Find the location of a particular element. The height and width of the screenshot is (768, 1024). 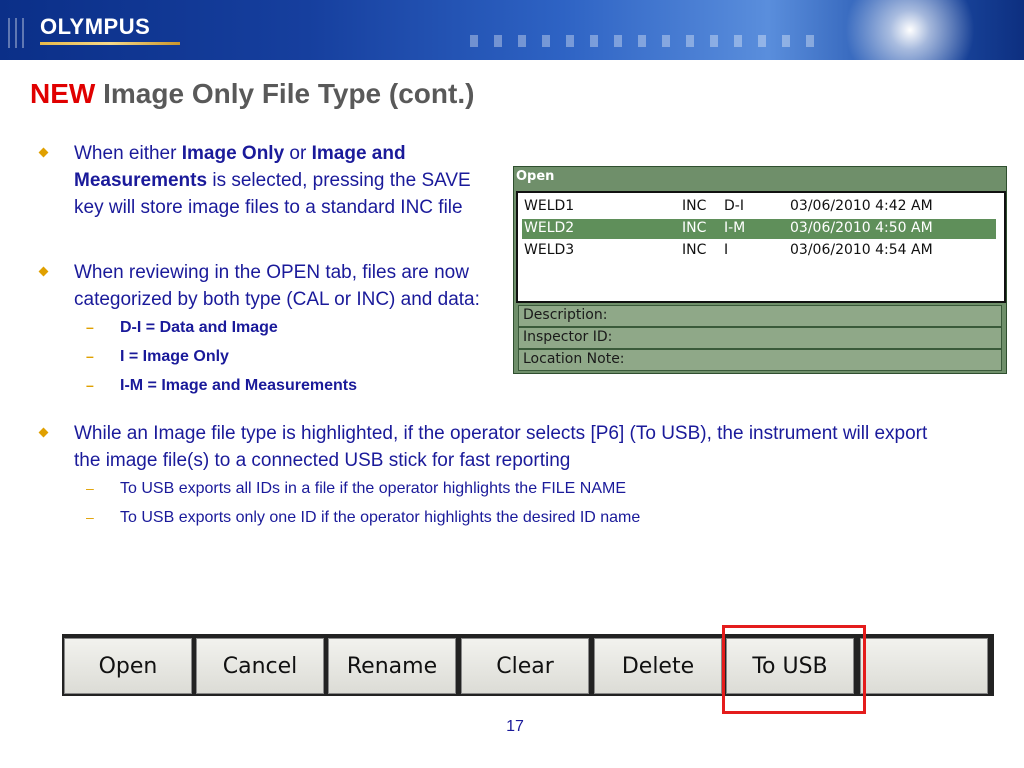

open-softkey: Open is located at coordinates (128, 666).